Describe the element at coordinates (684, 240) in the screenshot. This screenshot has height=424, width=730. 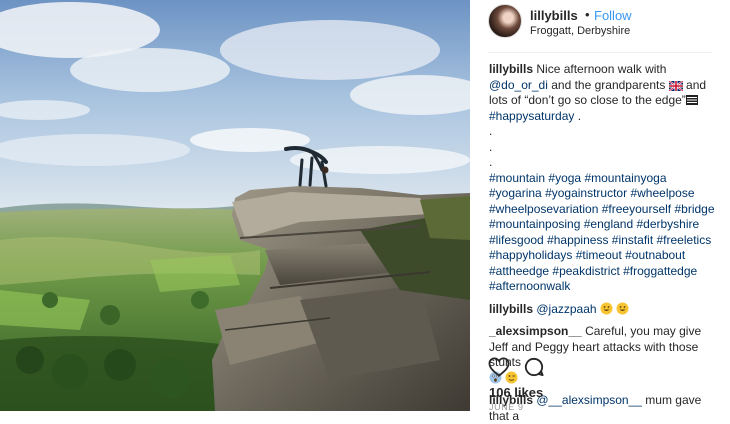
I see `hashtag-link: #freeletics` at that location.